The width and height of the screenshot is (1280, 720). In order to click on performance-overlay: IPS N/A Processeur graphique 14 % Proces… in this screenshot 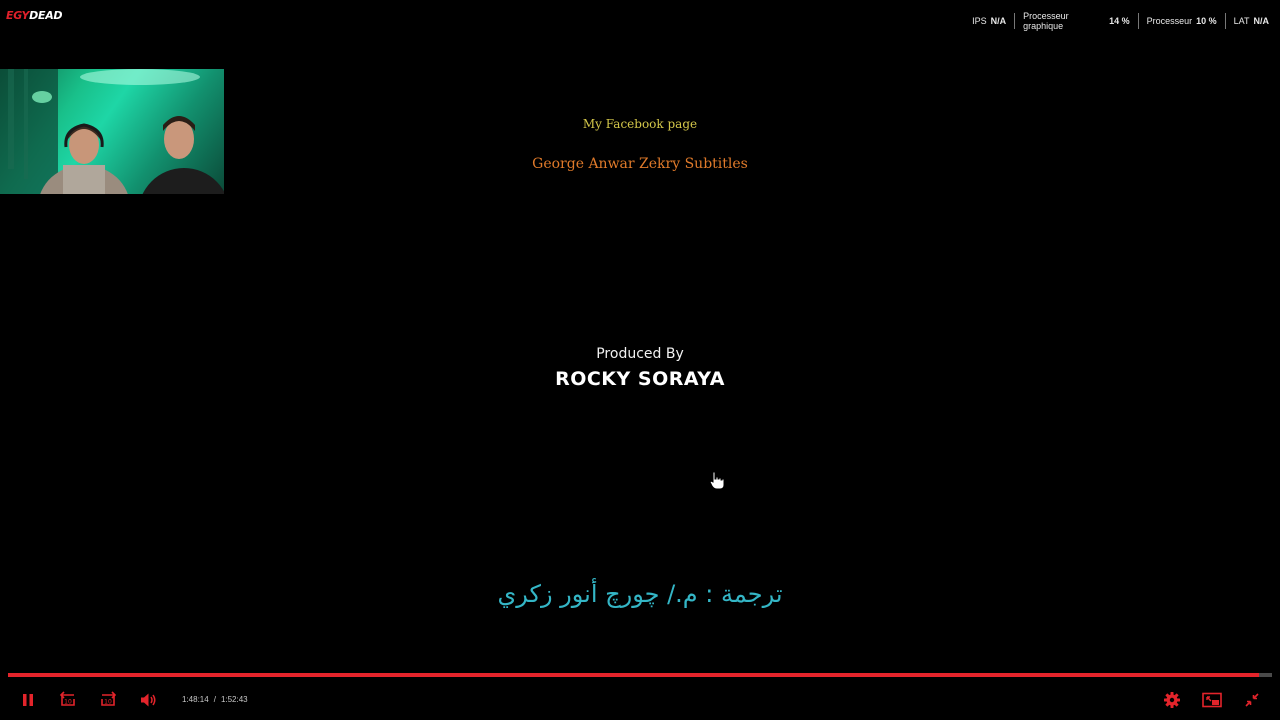, I will do `click(1116, 21)`.